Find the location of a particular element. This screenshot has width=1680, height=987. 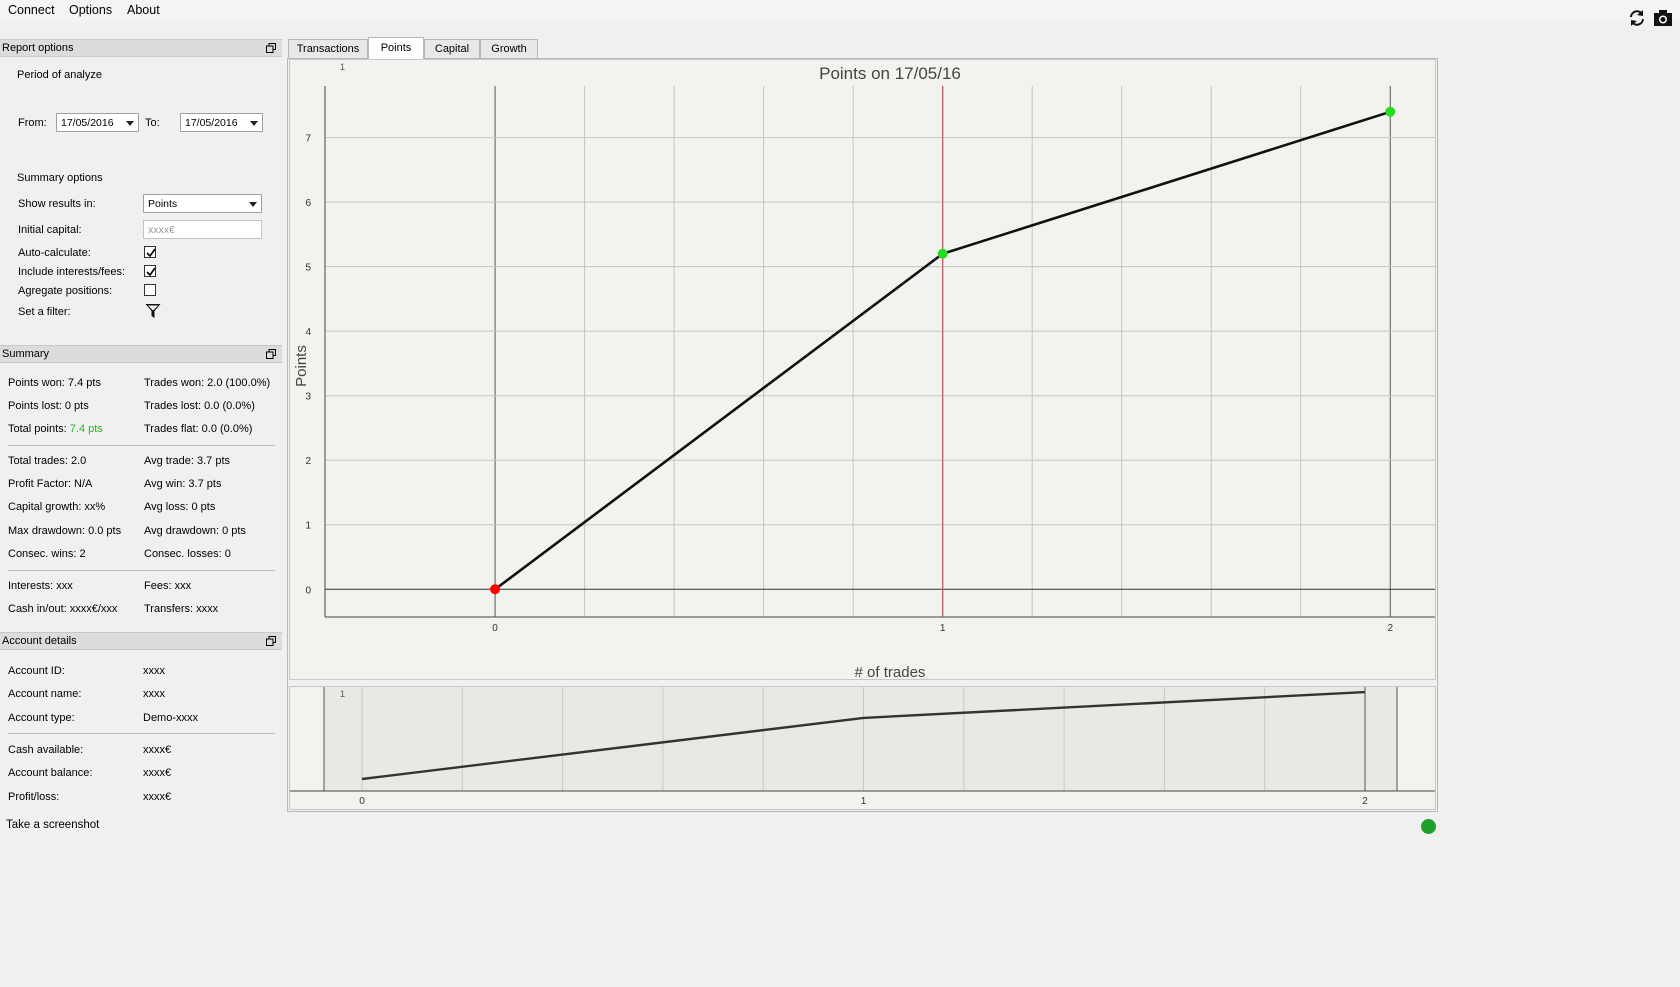

from-date-select: 17/05/2016 is located at coordinates (97, 122).